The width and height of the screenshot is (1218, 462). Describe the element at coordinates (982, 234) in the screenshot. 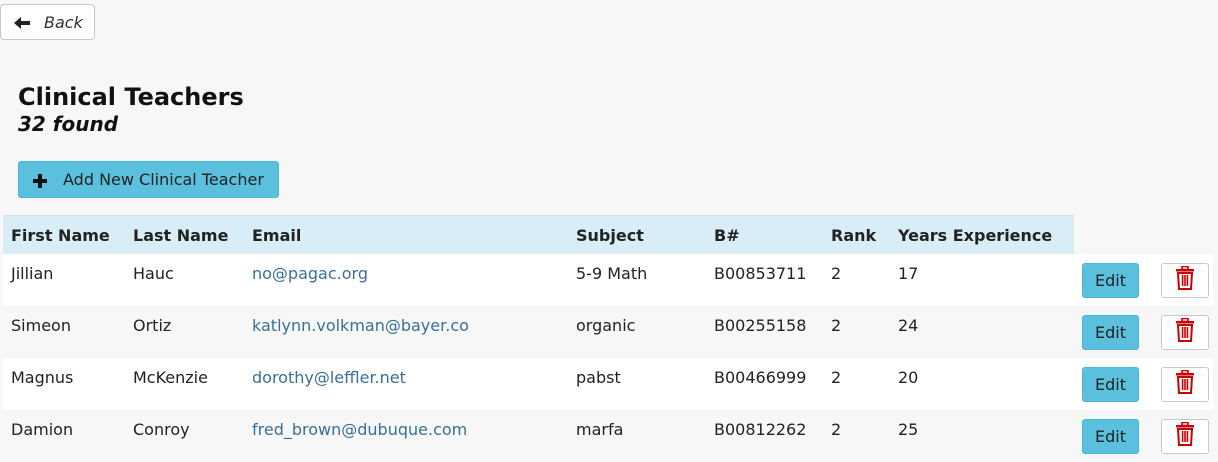

I see `column-header: Years Experience` at that location.